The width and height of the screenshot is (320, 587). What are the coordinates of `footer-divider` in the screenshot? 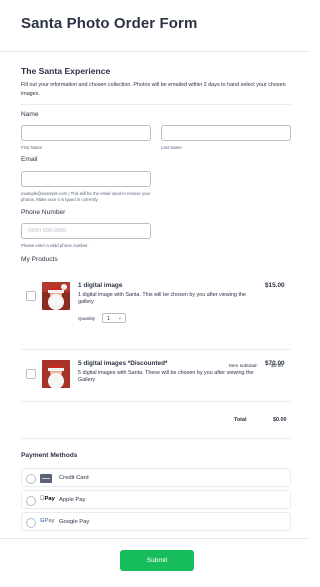 It's located at (155, 538).